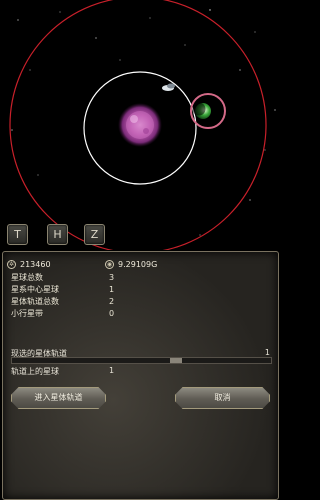 The height and width of the screenshot is (500, 320). I want to click on crystal-count: 213460, so click(35, 264).